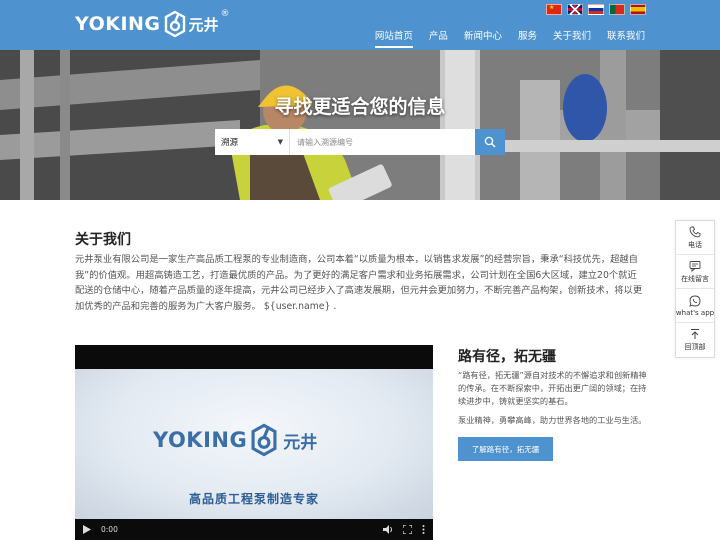 The width and height of the screenshot is (720, 540). What do you see at coordinates (87, 529) in the screenshot?
I see `play-icon` at bounding box center [87, 529].